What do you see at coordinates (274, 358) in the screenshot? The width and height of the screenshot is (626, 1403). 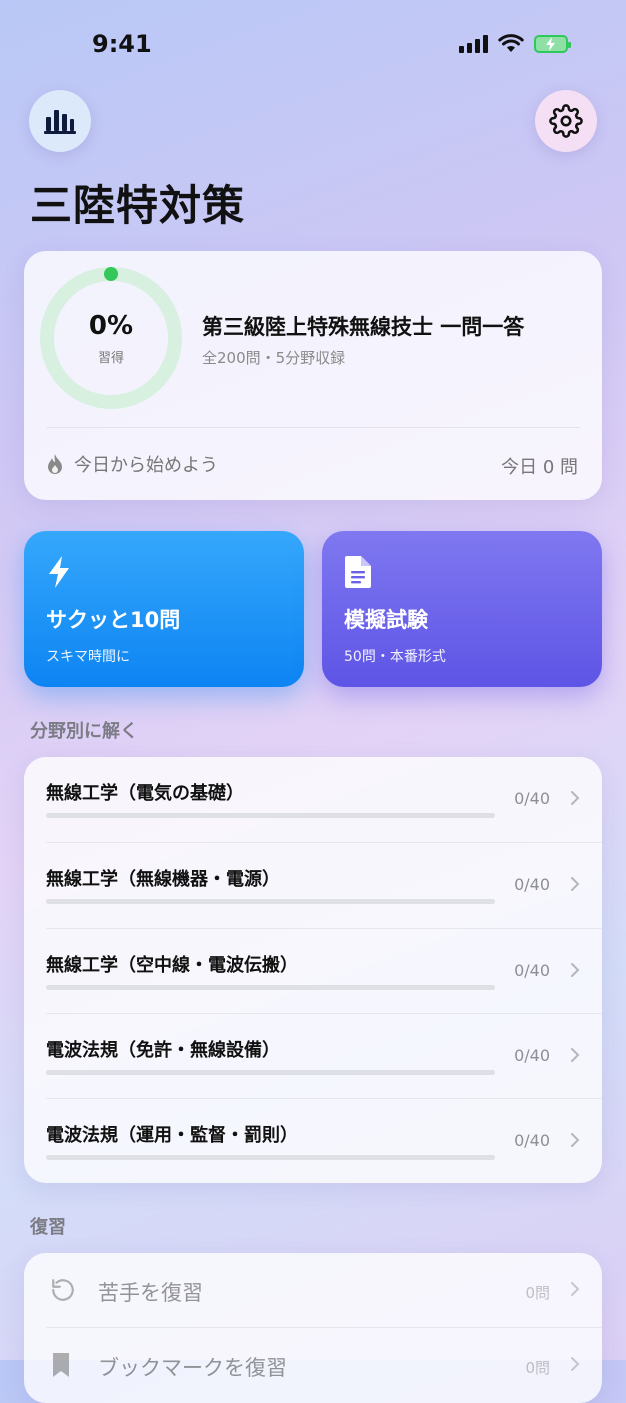 I see `exam-subtitle: 全200問・5分野収録` at bounding box center [274, 358].